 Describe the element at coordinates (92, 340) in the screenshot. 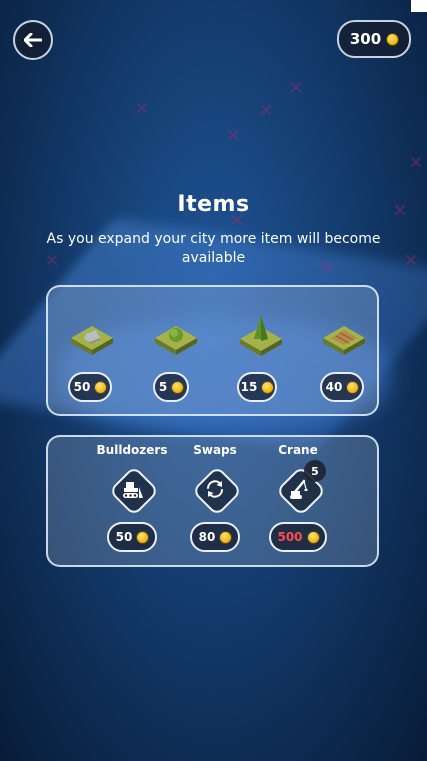

I see `rock-tile-icon` at that location.